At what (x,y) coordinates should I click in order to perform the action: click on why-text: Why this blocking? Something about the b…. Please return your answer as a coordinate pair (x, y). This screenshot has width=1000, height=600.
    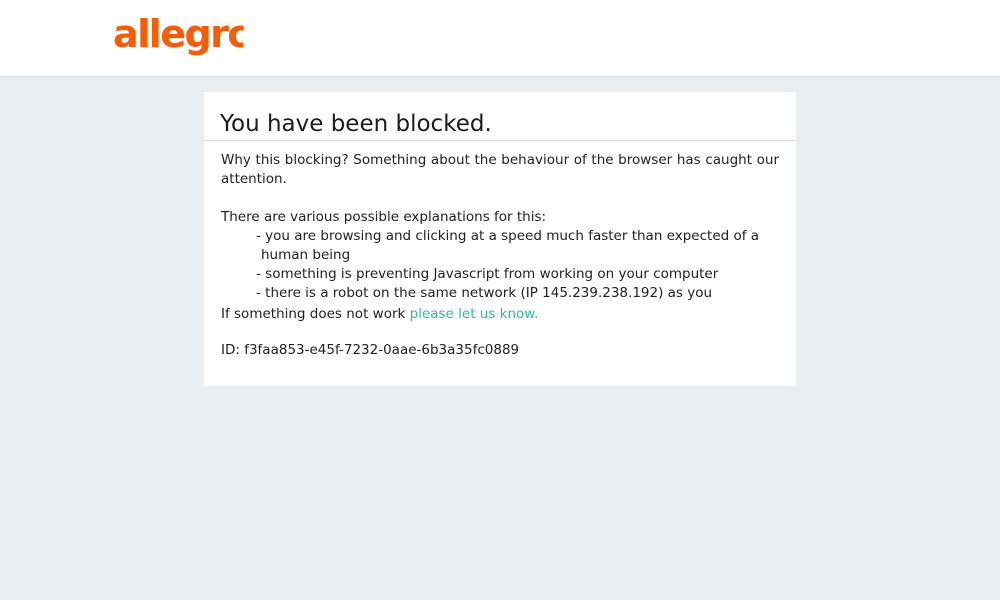
    Looking at the image, I should click on (500, 169).